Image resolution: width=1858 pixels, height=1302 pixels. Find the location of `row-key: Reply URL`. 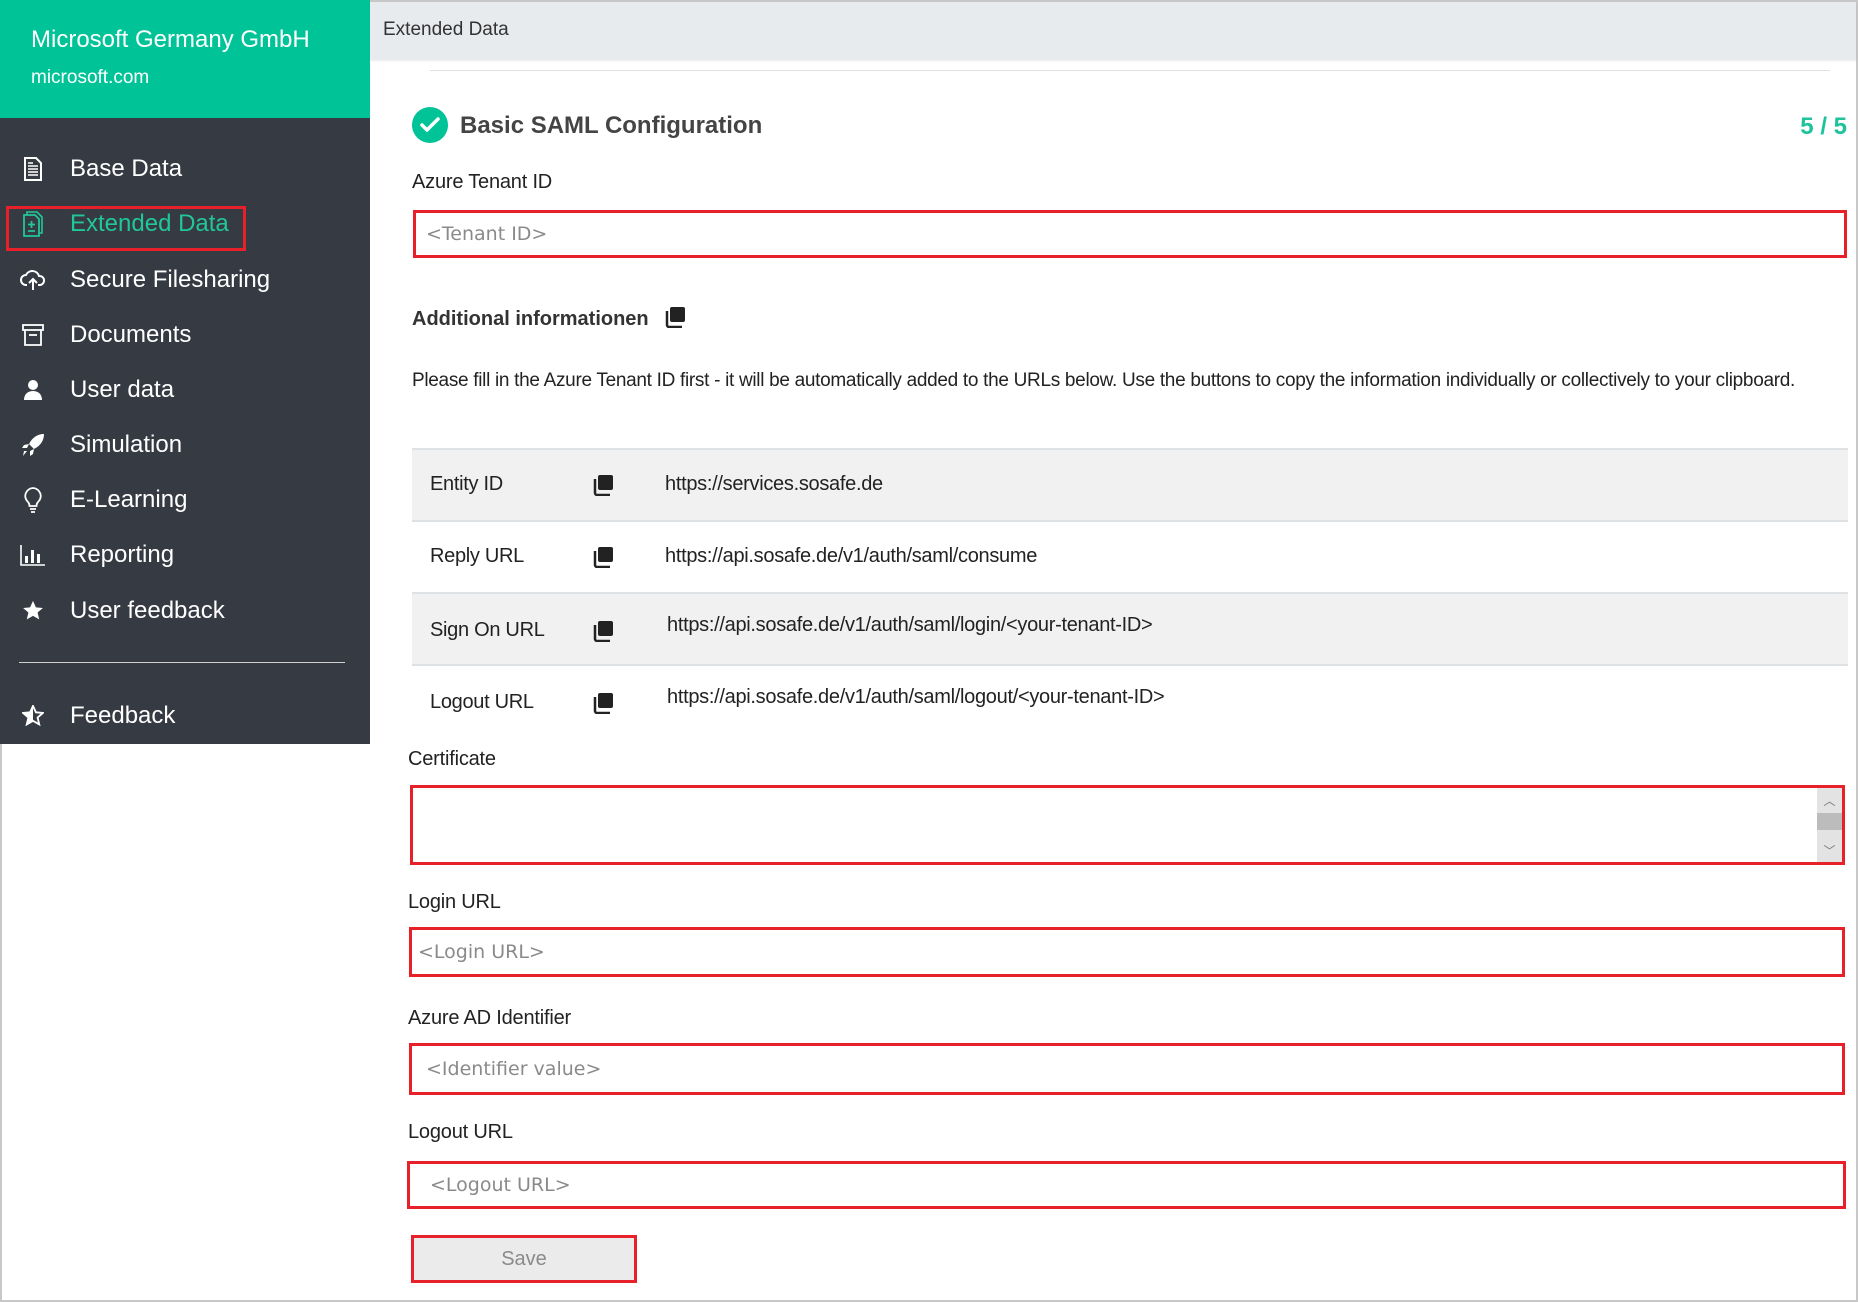

row-key: Reply URL is located at coordinates (477, 556).